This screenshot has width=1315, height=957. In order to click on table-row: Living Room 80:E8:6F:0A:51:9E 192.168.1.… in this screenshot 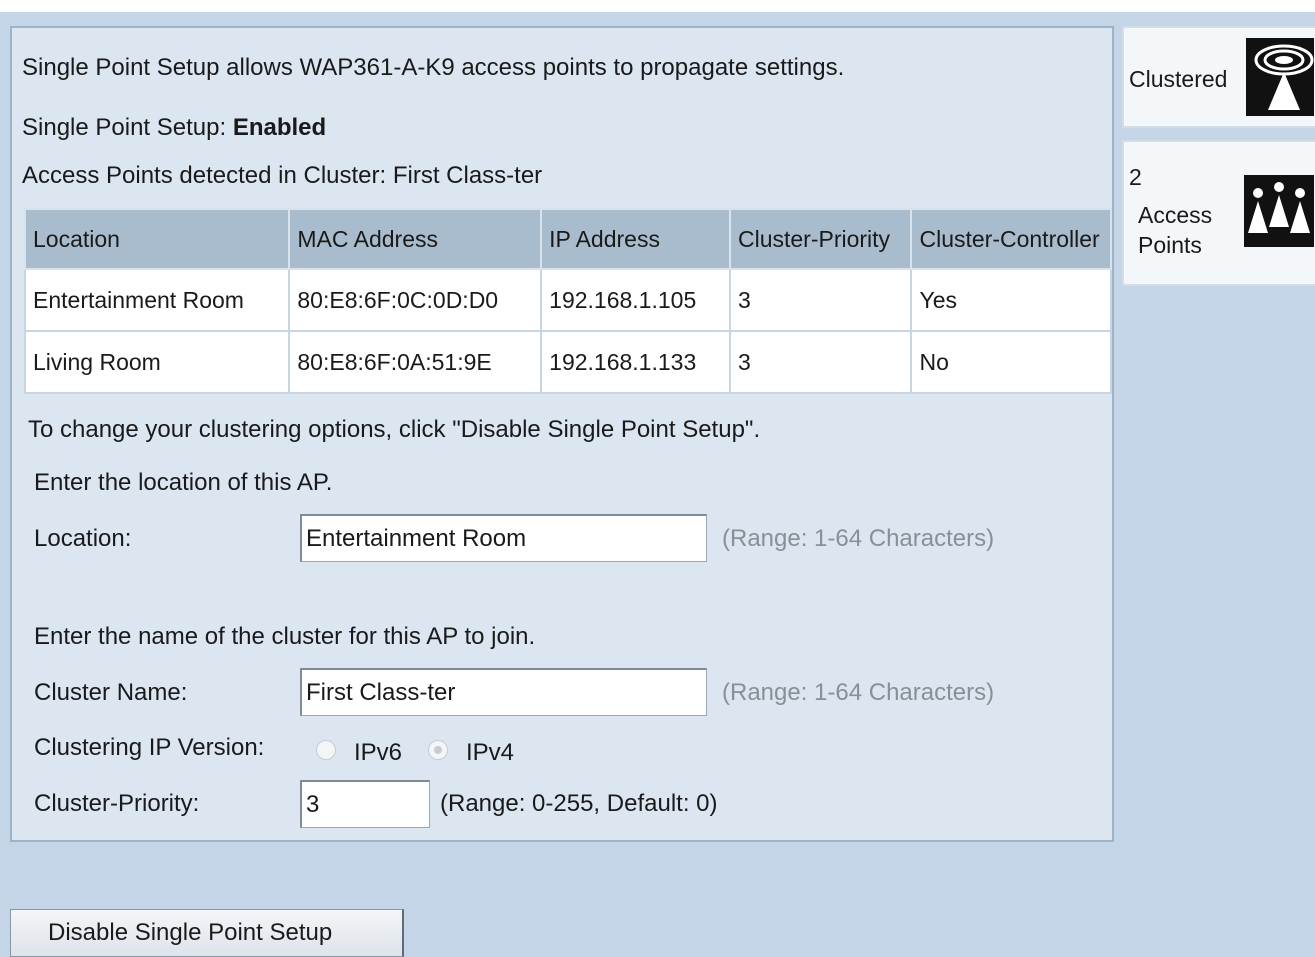, I will do `click(567, 362)`.